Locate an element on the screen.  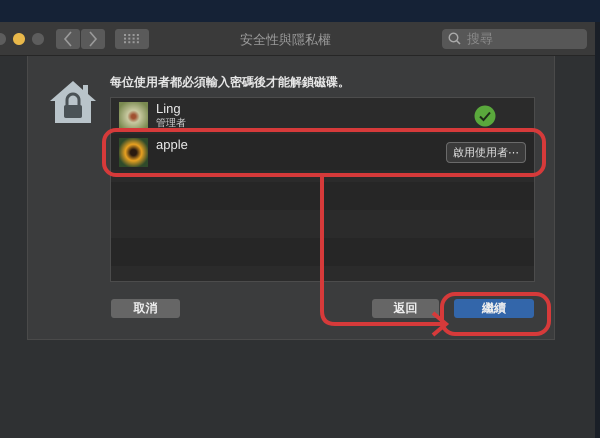
grid-icon is located at coordinates (132, 39).